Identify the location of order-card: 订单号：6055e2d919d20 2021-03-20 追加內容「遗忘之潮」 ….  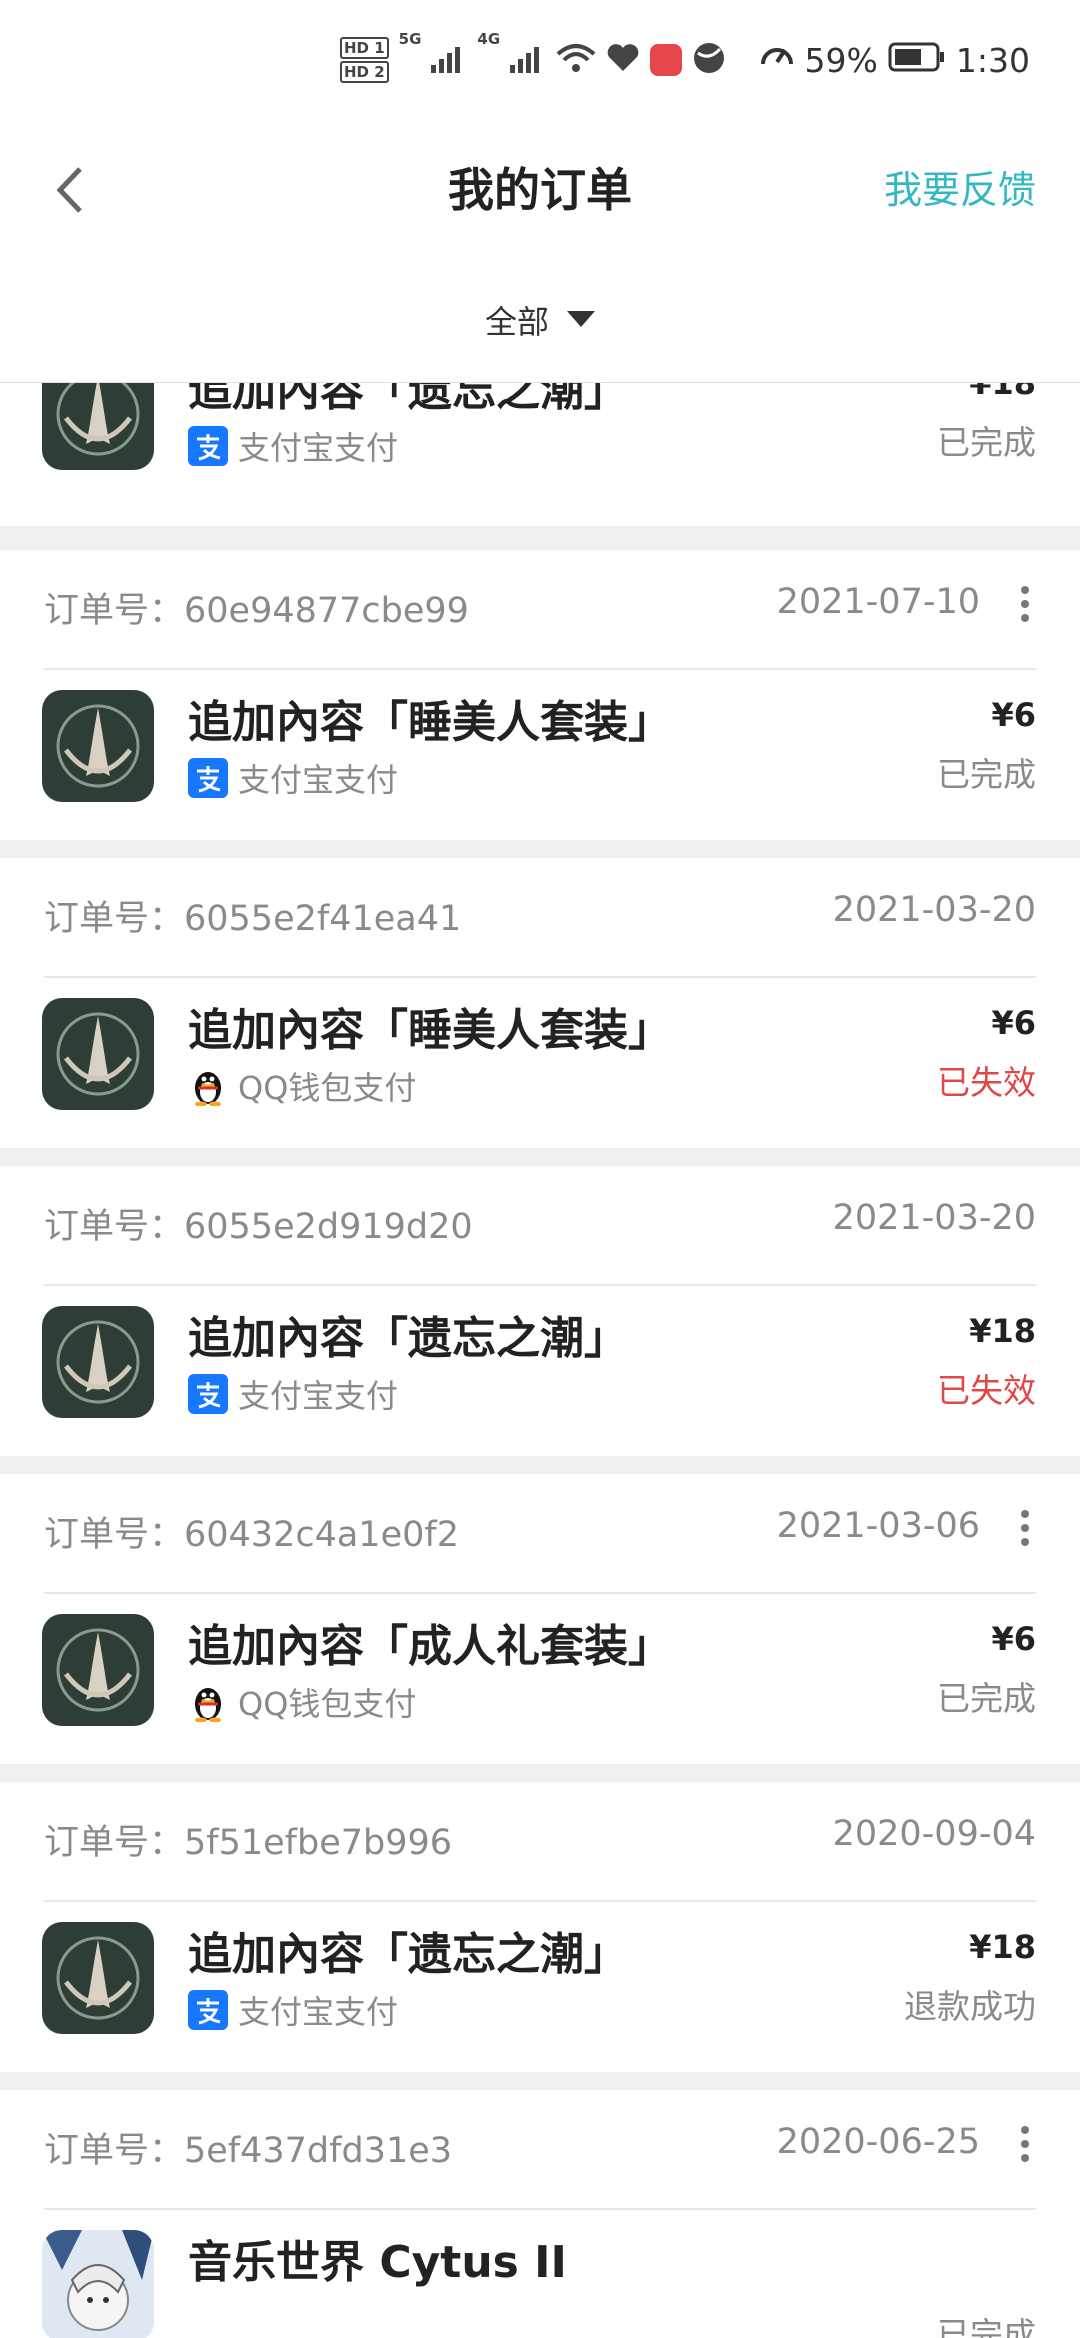
(540, 1311).